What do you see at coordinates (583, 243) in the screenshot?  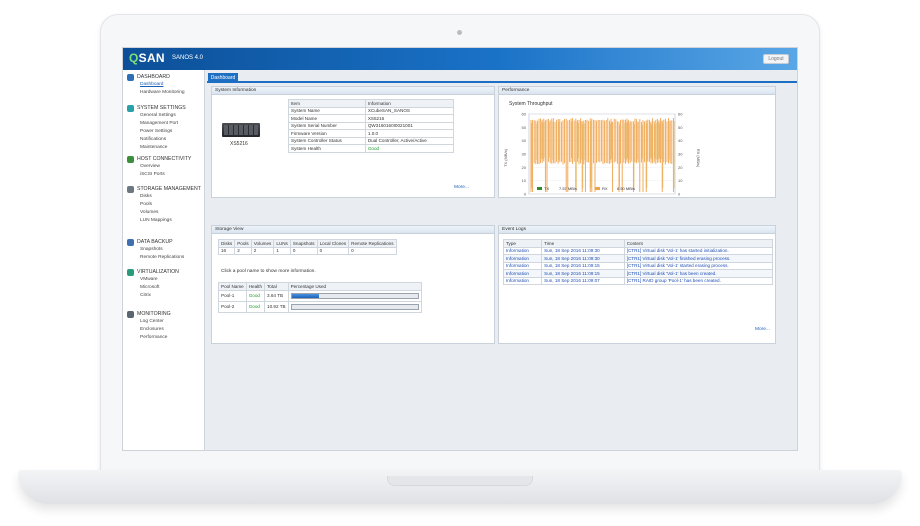 I see `column-header: Time` at bounding box center [583, 243].